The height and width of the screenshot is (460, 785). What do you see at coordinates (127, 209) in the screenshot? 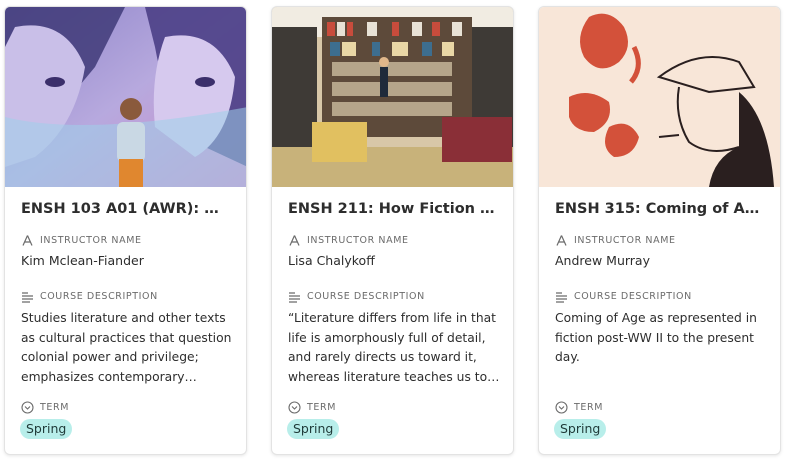
I see `course-title: ENSH 103 A01 (AWR): WRITING` at bounding box center [127, 209].